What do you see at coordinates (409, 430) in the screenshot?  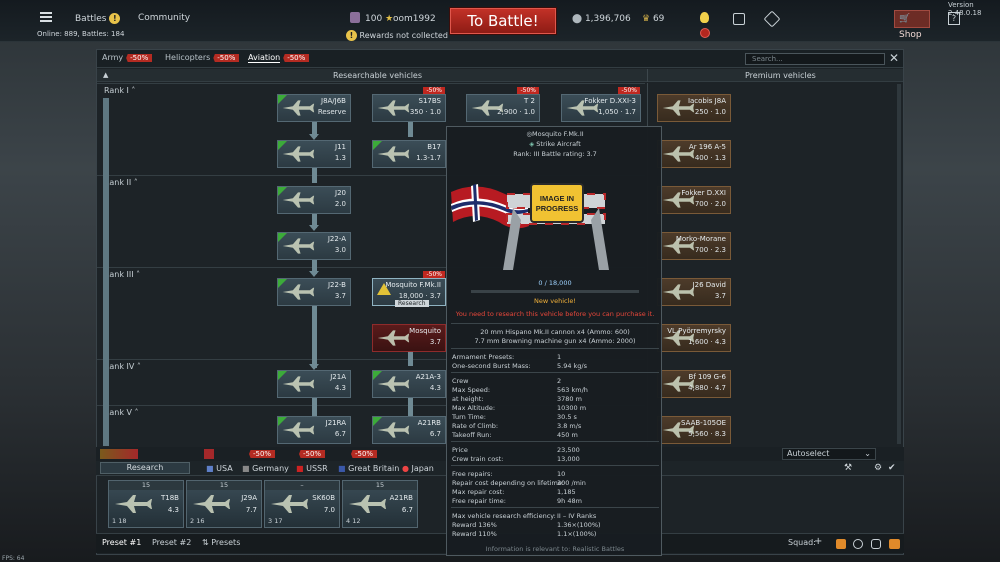 I see `vehicle-card-a21rb: A21RB 6.7` at bounding box center [409, 430].